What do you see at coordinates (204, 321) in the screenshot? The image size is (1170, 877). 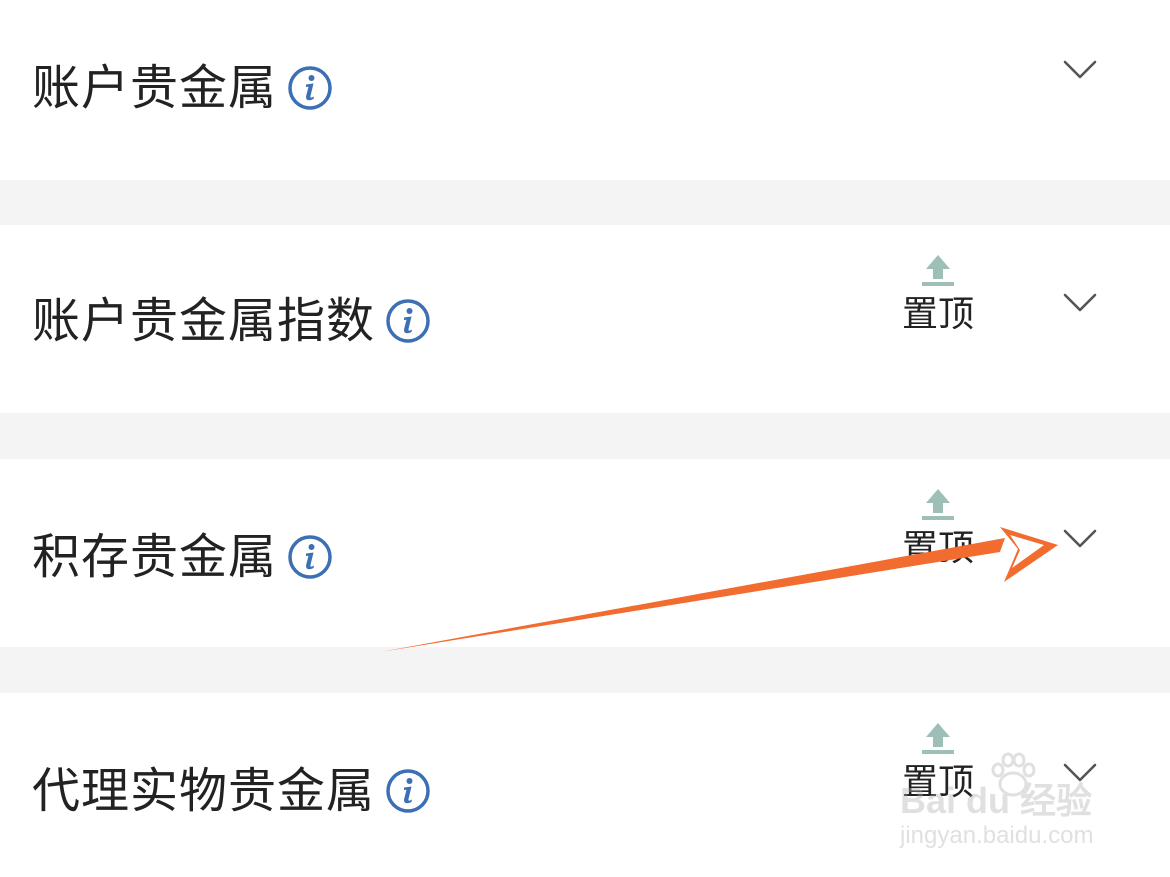 I see `item-title: 账户贵金属指数` at bounding box center [204, 321].